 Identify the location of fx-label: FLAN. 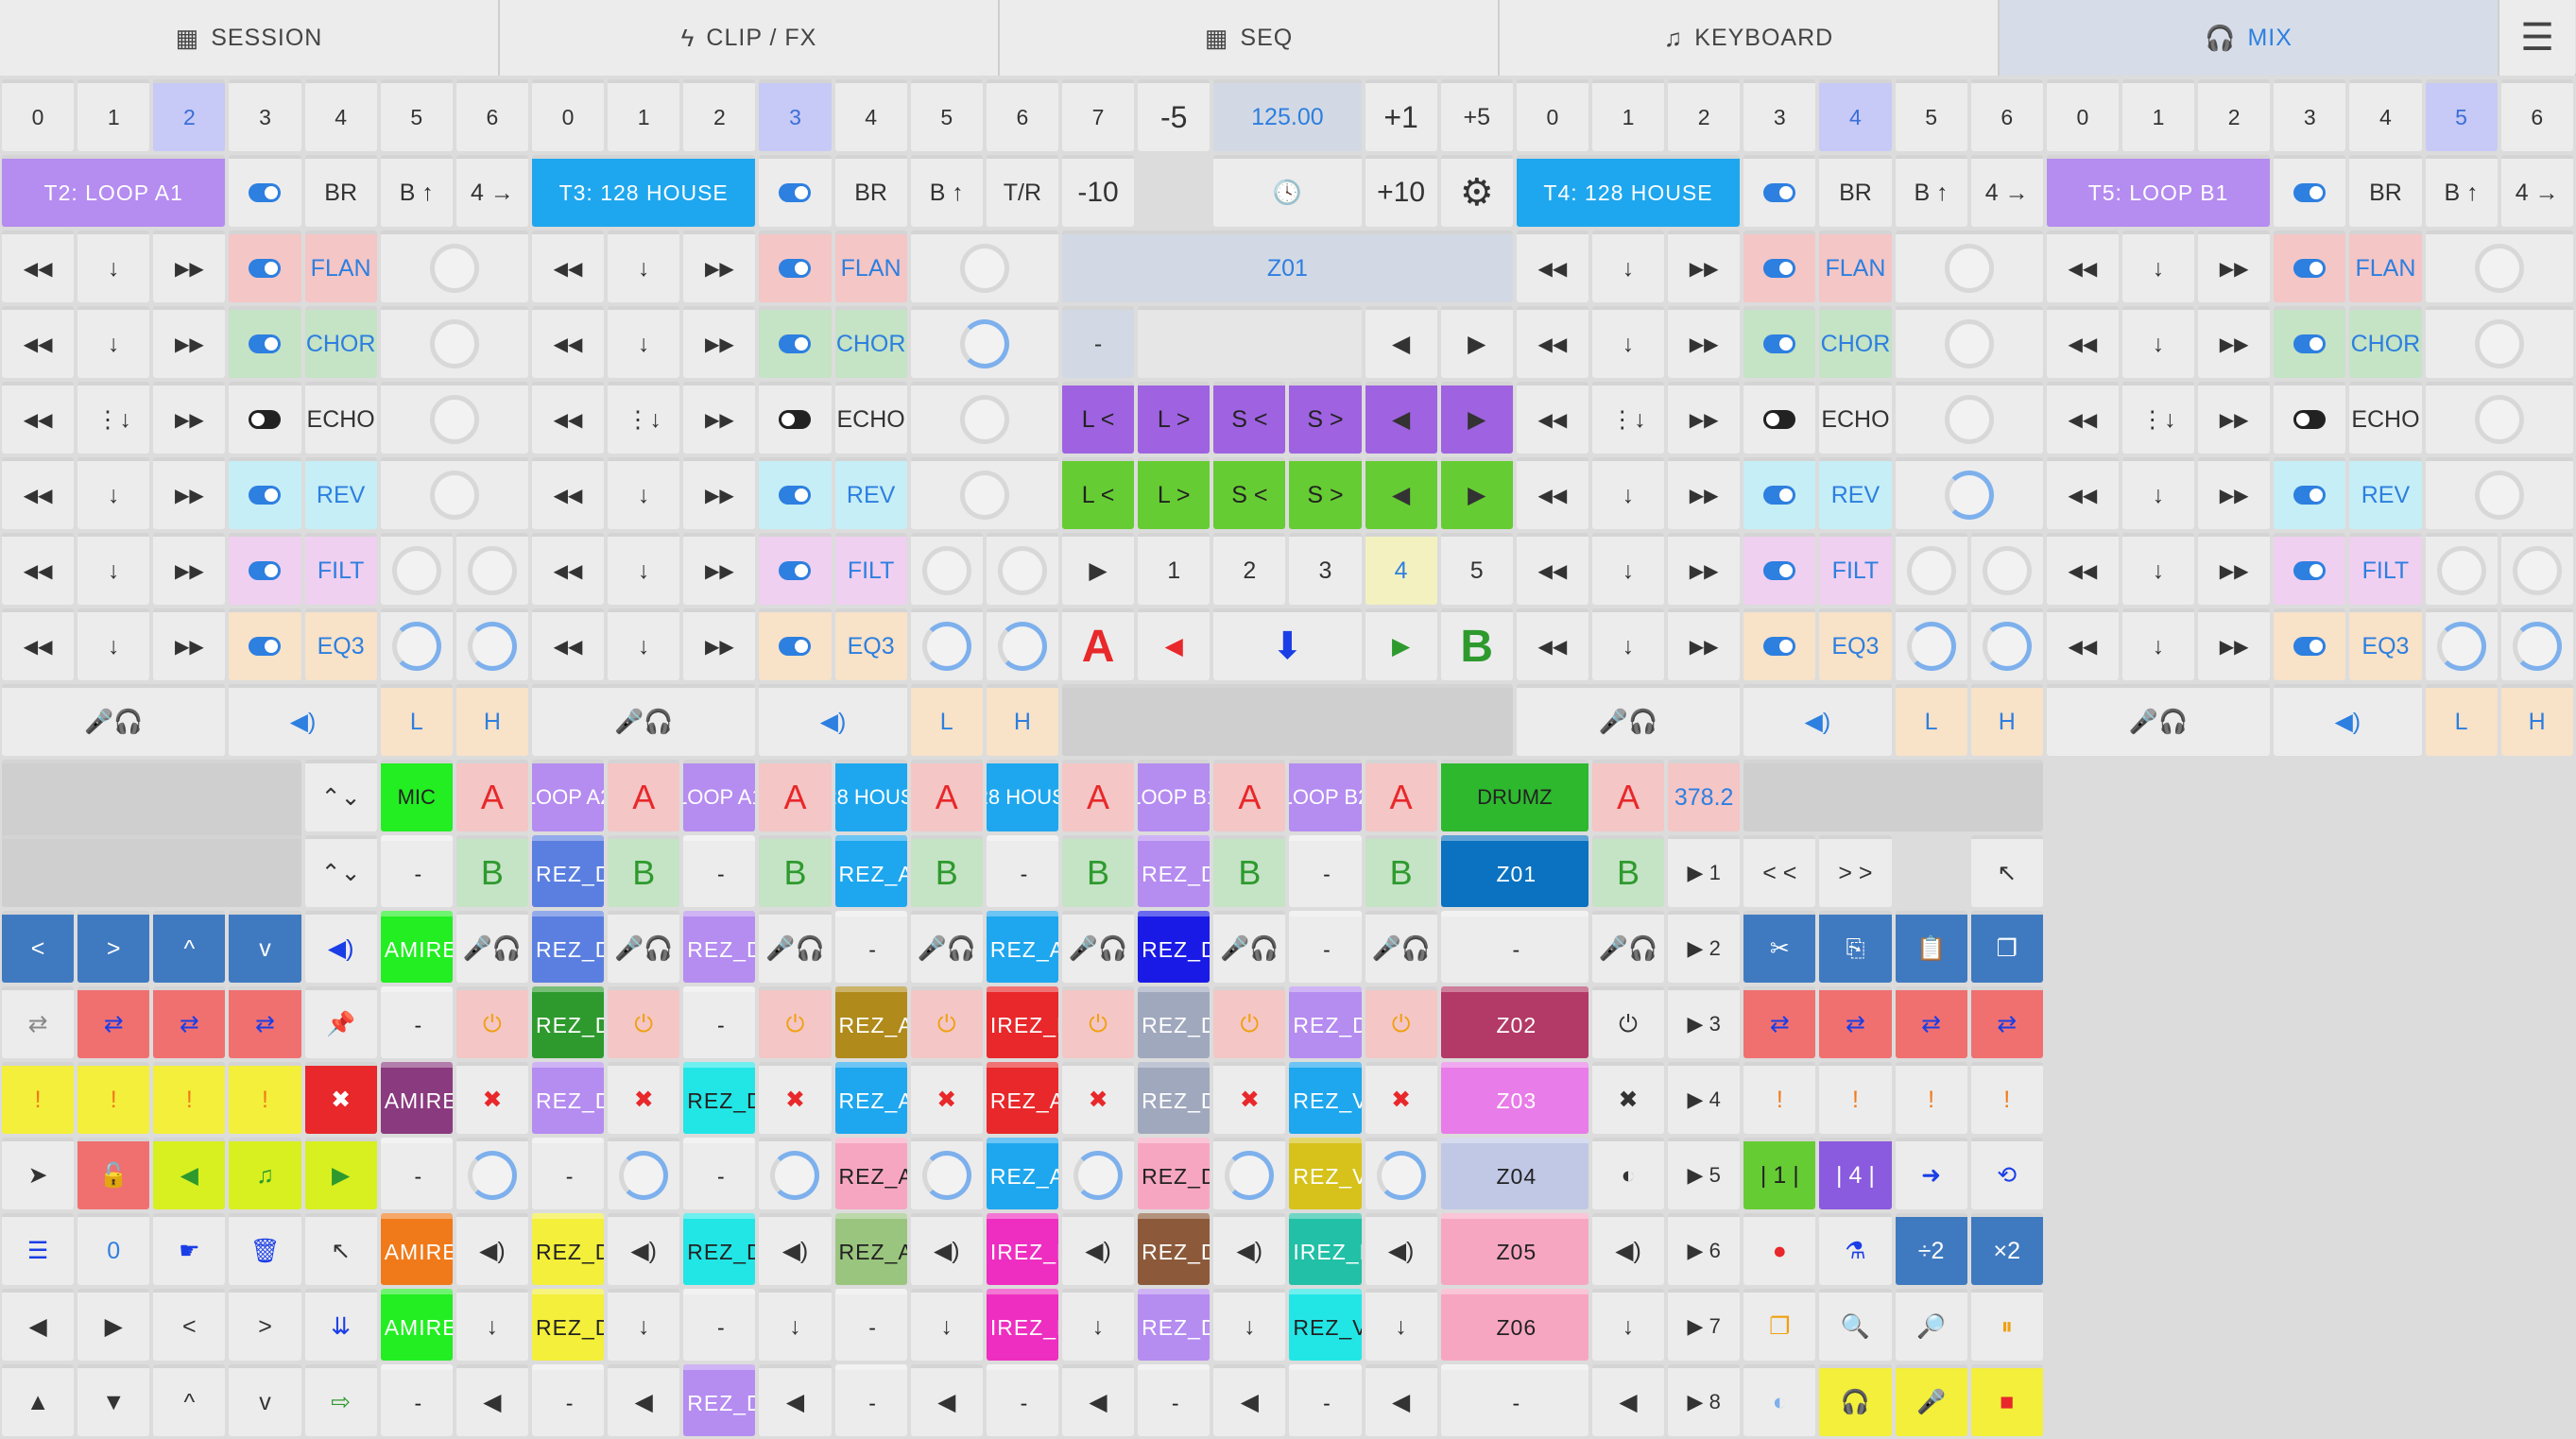
(870, 266).